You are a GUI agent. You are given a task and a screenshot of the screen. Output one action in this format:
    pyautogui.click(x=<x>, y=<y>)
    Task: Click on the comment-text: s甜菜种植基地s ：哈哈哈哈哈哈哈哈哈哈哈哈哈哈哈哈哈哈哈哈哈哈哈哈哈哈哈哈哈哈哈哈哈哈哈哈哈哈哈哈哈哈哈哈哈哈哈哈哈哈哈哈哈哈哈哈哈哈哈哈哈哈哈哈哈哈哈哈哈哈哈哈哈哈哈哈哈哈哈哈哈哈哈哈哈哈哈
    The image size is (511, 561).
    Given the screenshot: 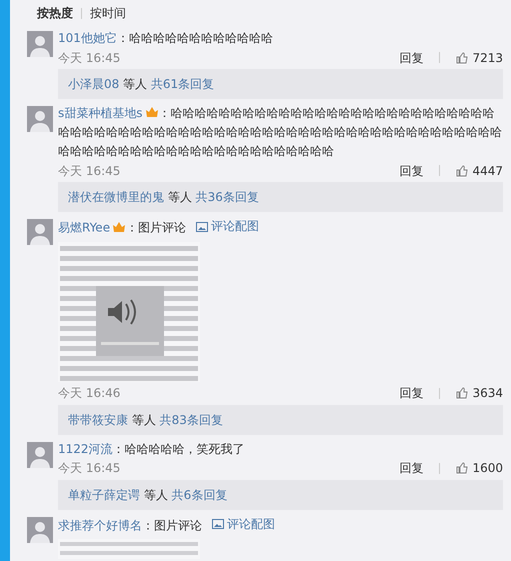 What is the action you would take?
    pyautogui.click(x=280, y=132)
    